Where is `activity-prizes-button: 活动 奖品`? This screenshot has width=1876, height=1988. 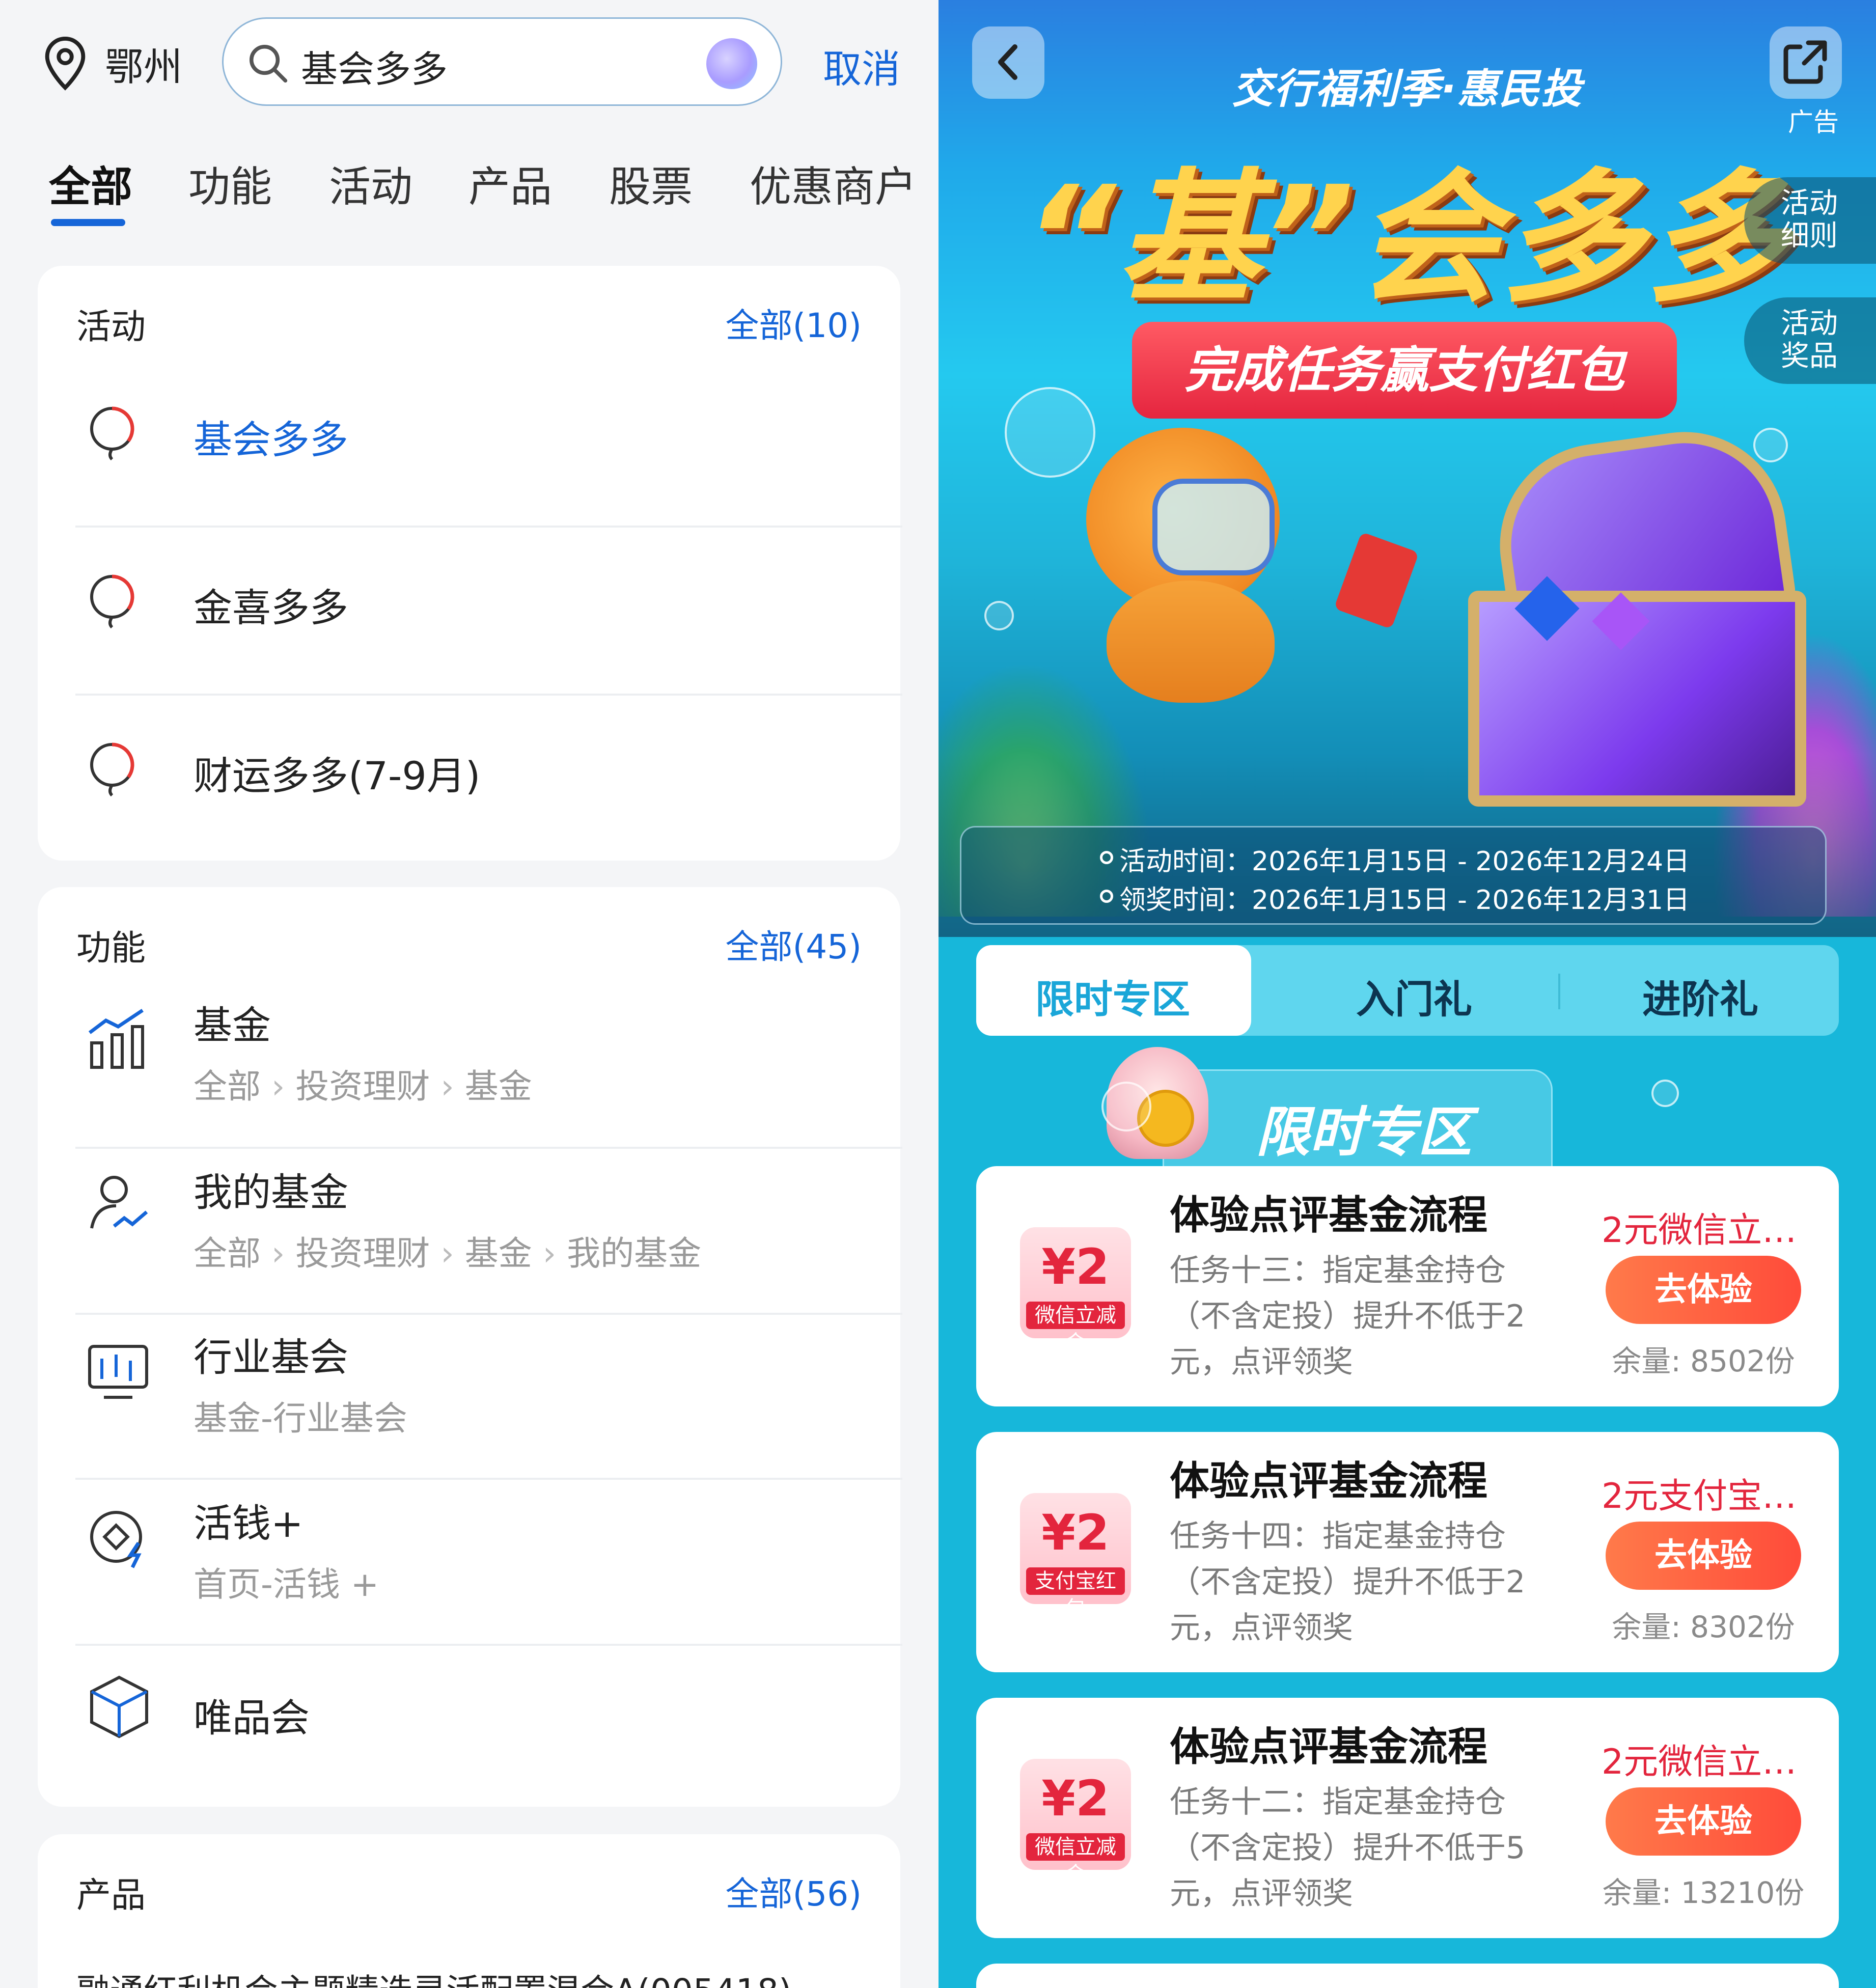
activity-prizes-button: 活动 奖品 is located at coordinates (1810, 340).